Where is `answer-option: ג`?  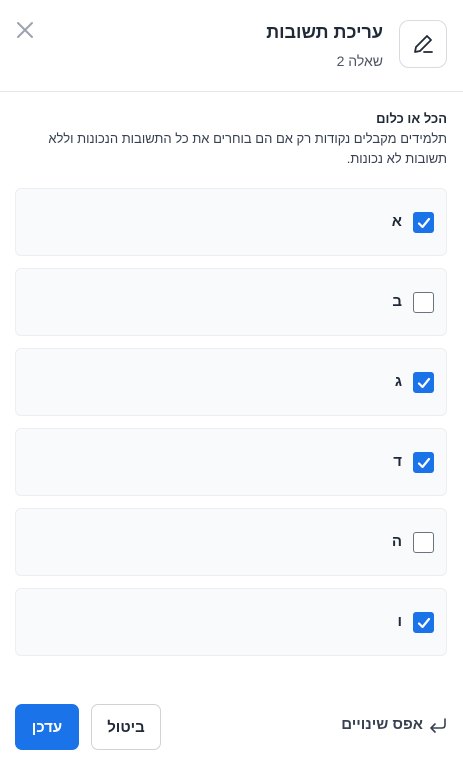 answer-option: ג is located at coordinates (231, 382).